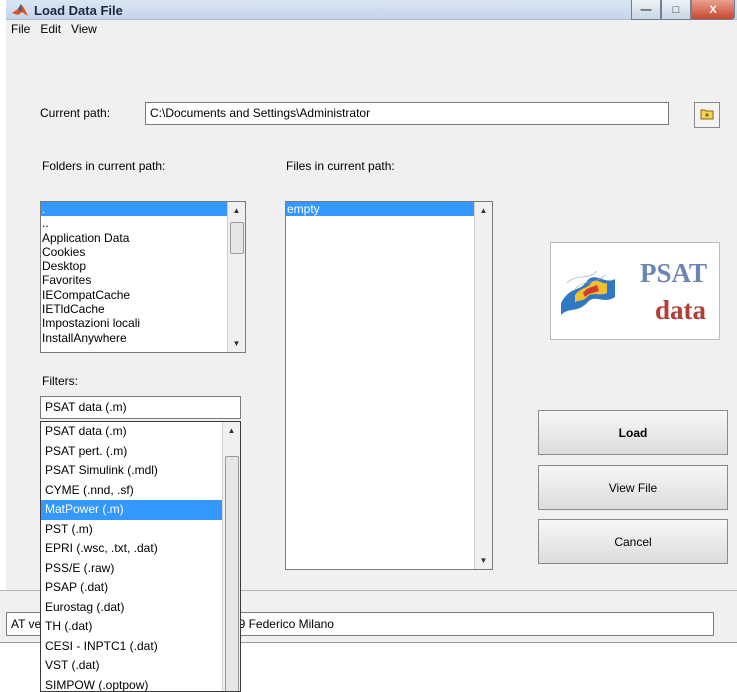 This screenshot has width=737, height=692. I want to click on view-file-button: View File, so click(633, 487).